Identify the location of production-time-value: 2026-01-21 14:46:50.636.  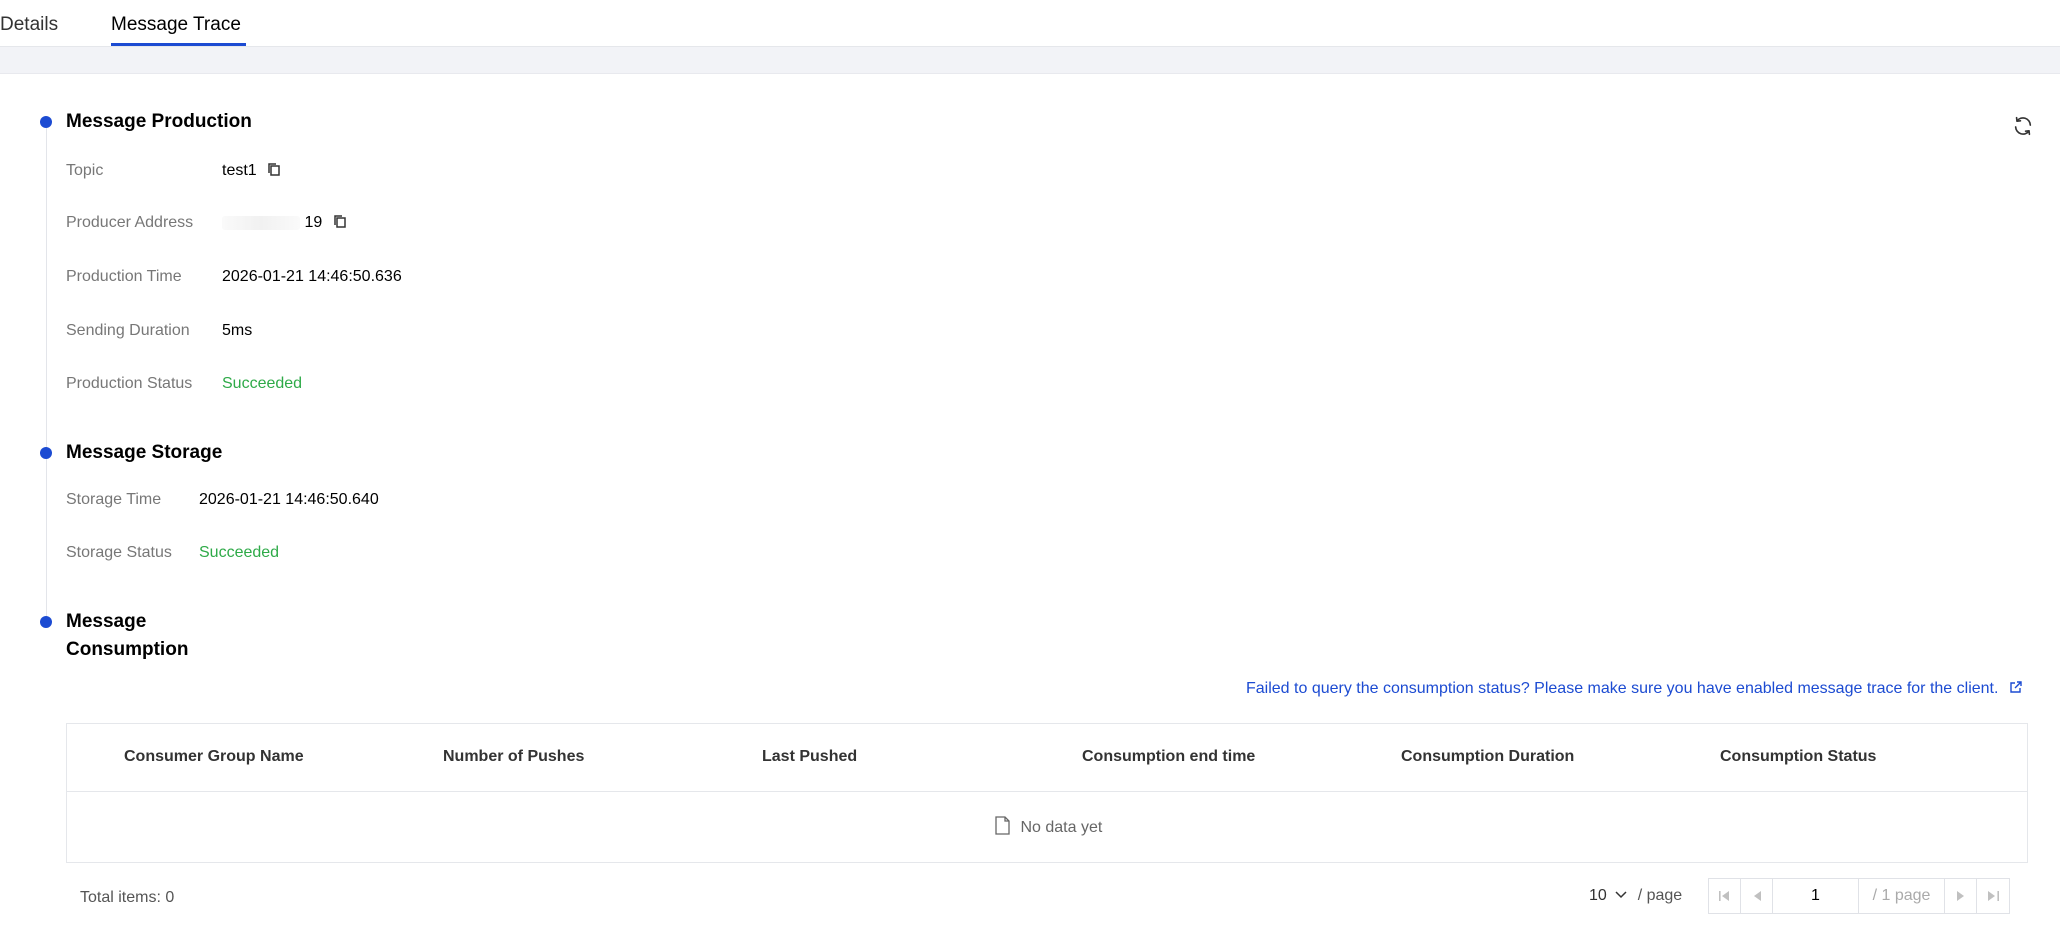
(312, 276).